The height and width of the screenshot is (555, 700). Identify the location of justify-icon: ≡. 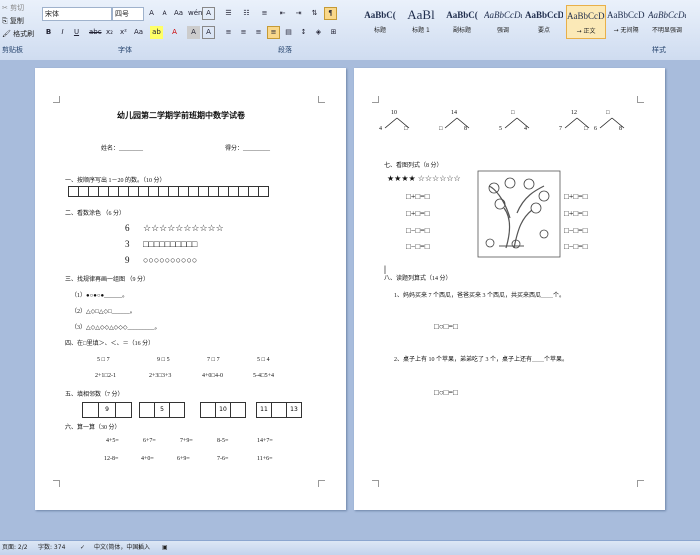
(273, 32).